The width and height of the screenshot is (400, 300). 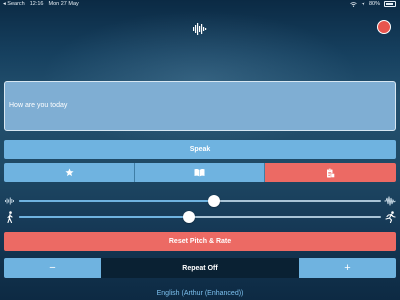 I want to click on location-icon, so click(x=363, y=4).